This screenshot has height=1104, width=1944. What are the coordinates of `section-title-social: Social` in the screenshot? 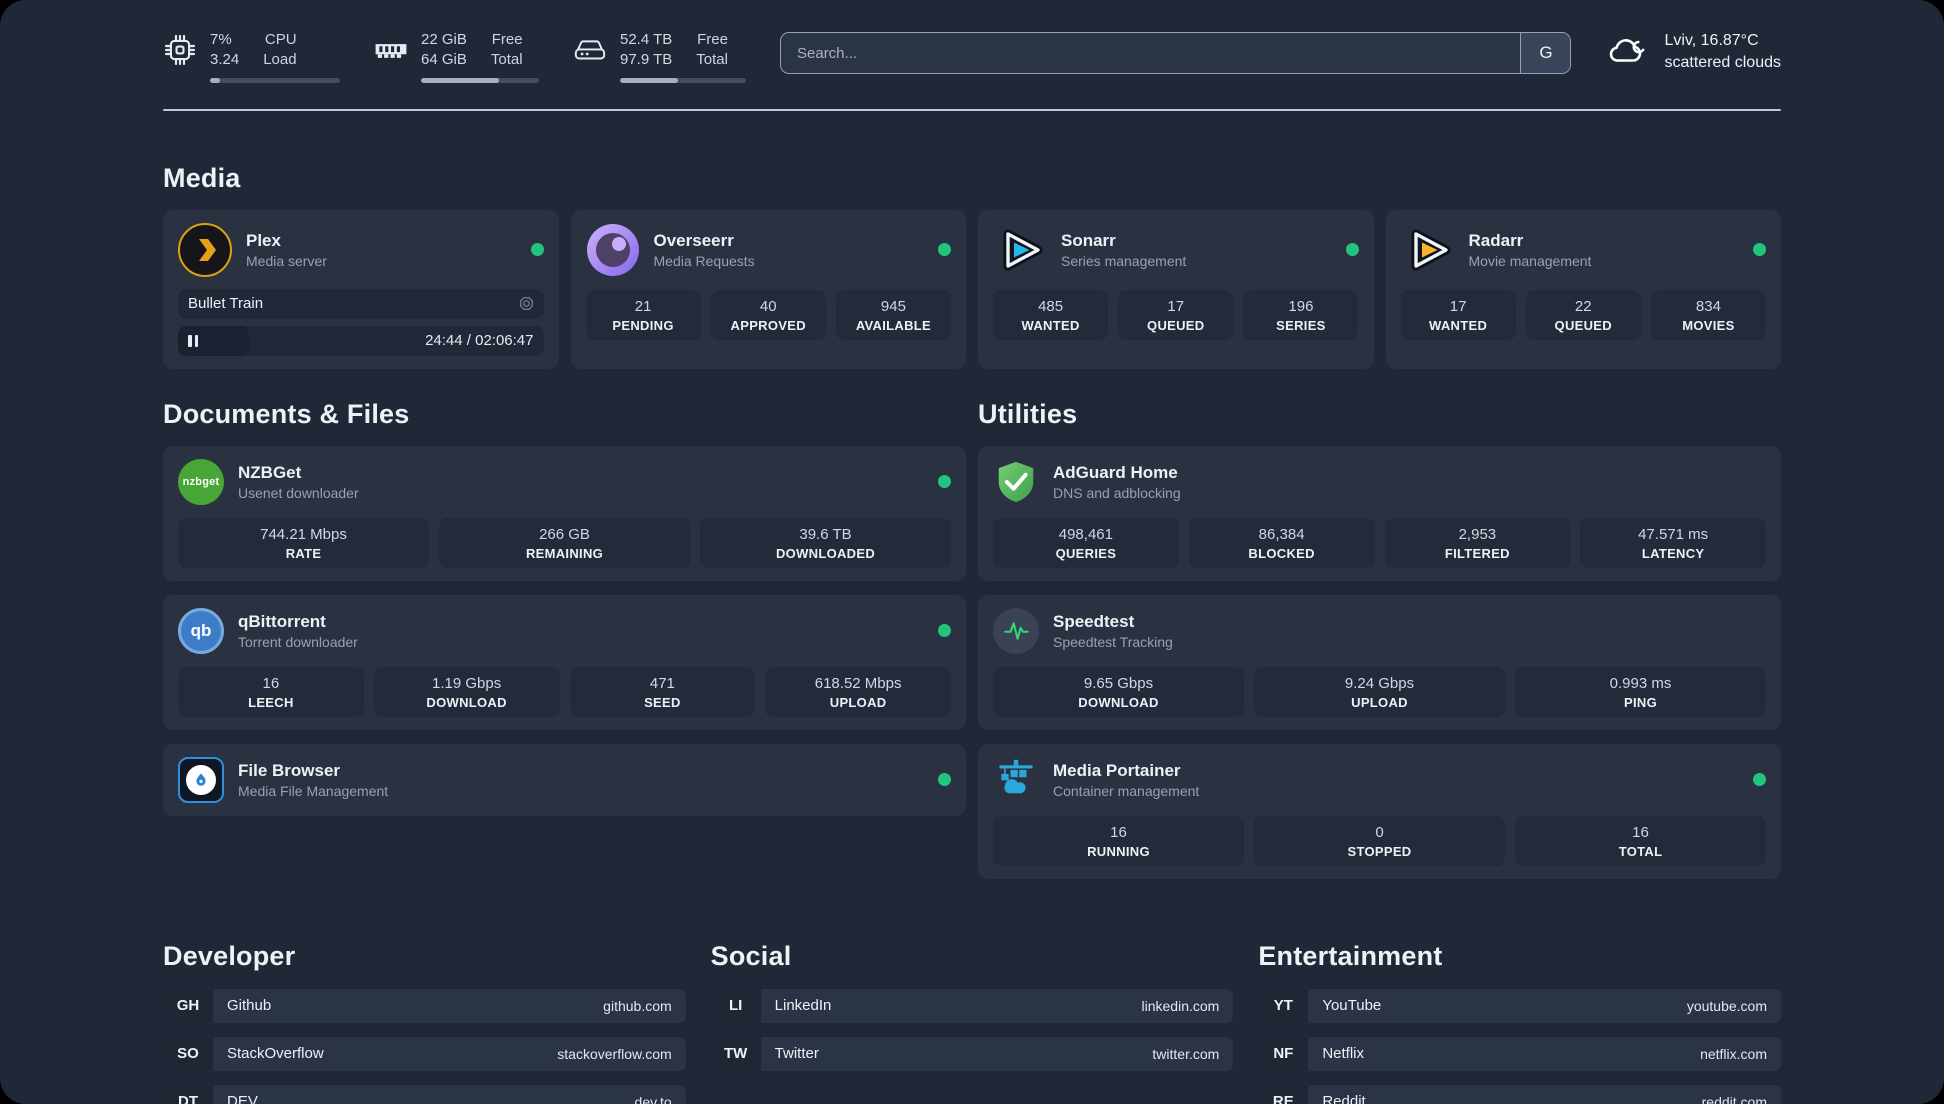 It's located at (751, 955).